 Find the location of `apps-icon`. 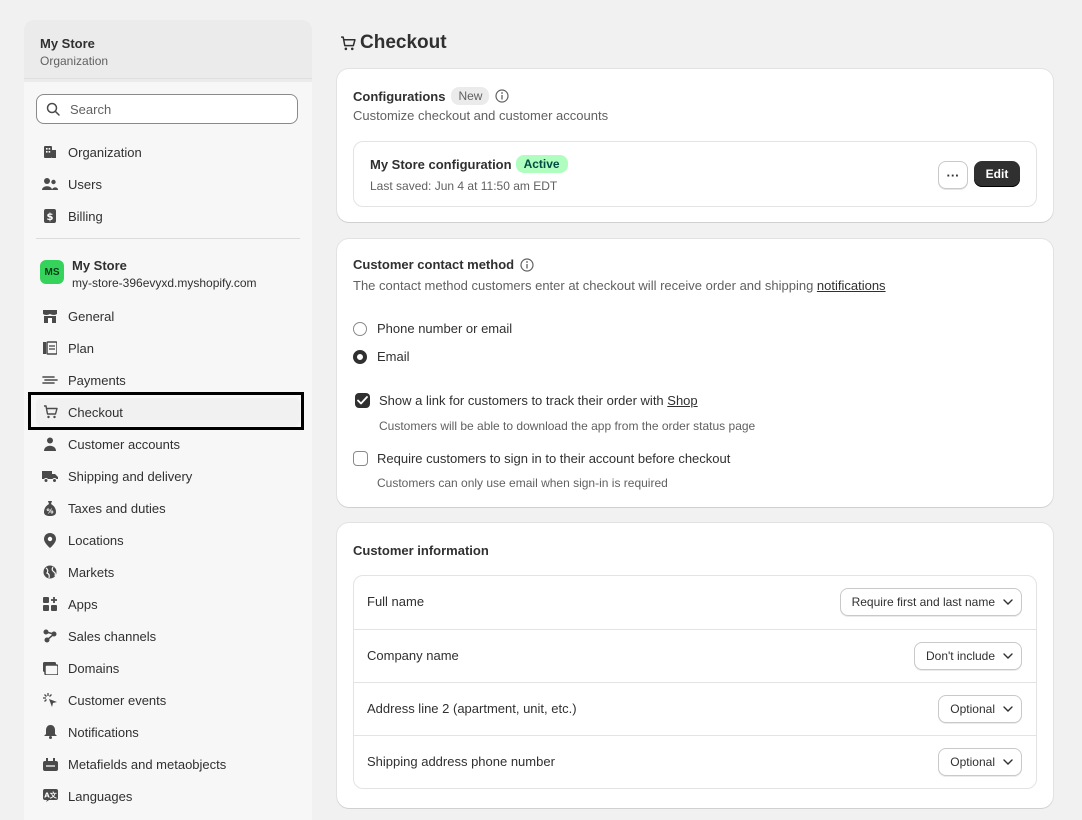

apps-icon is located at coordinates (50, 604).